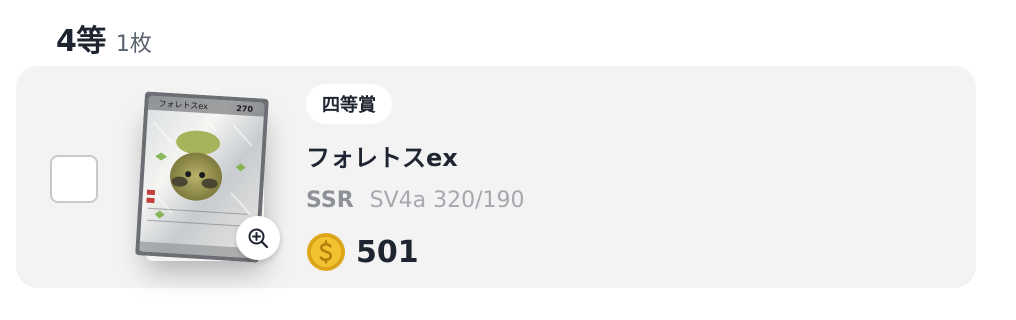  What do you see at coordinates (74, 179) in the screenshot?
I see `select-checkbox` at bounding box center [74, 179].